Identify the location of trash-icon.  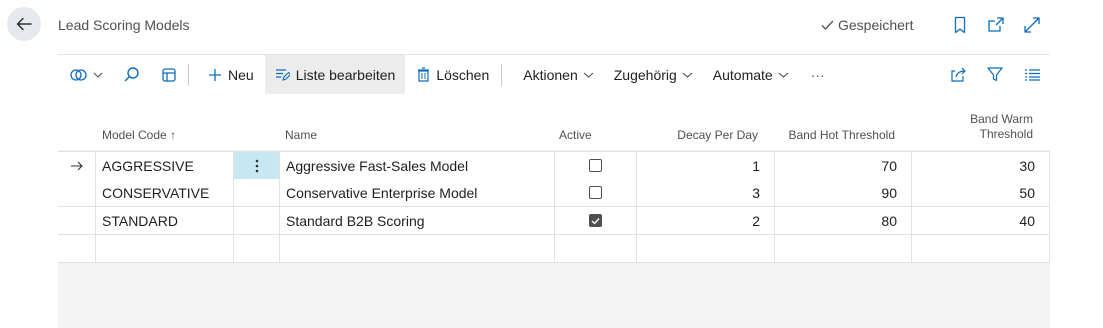
(424, 74).